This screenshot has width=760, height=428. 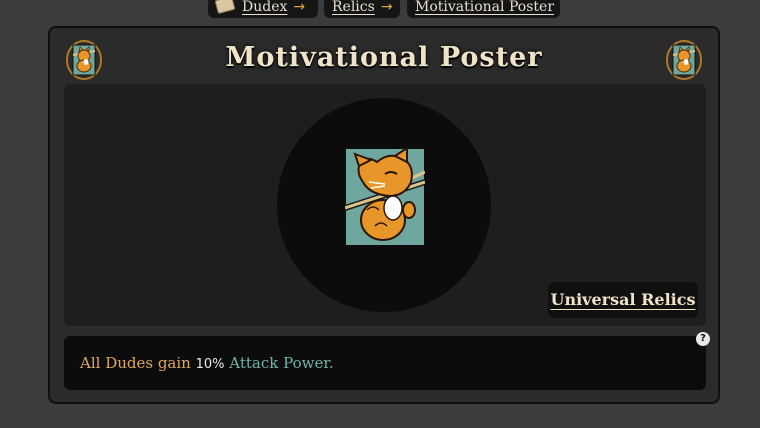 I want to click on breadcrumb-current-label: Motivational Poster, so click(x=485, y=7).